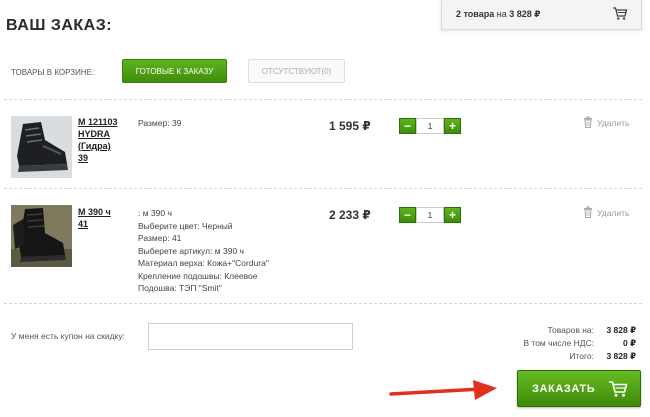 The image size is (650, 417). Describe the element at coordinates (350, 126) in the screenshot. I see `product-price: 1 595 ₽` at that location.